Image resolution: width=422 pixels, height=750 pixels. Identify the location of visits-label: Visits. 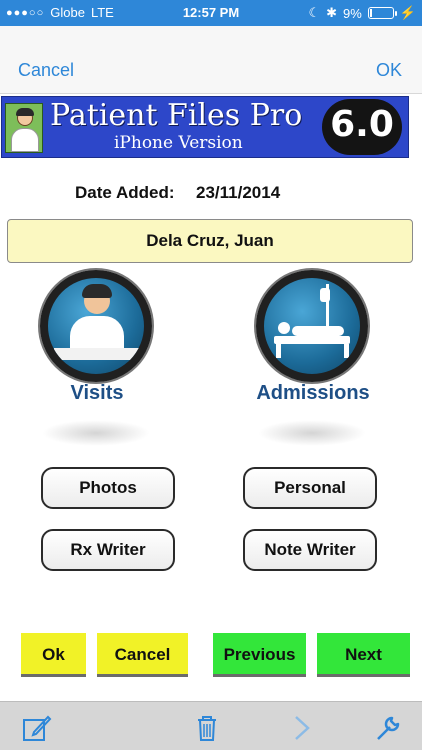
(97, 393).